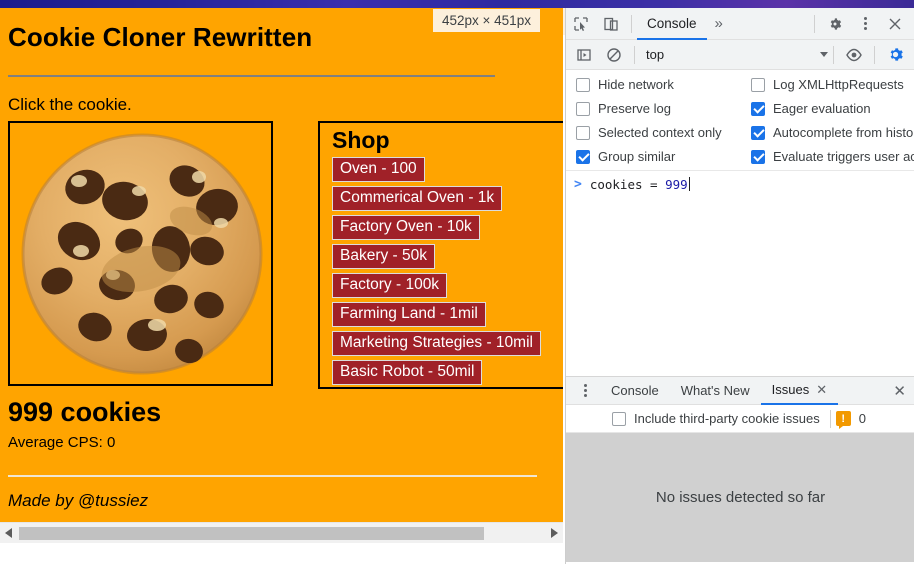  I want to click on execution-context-selector: top, so click(655, 54).